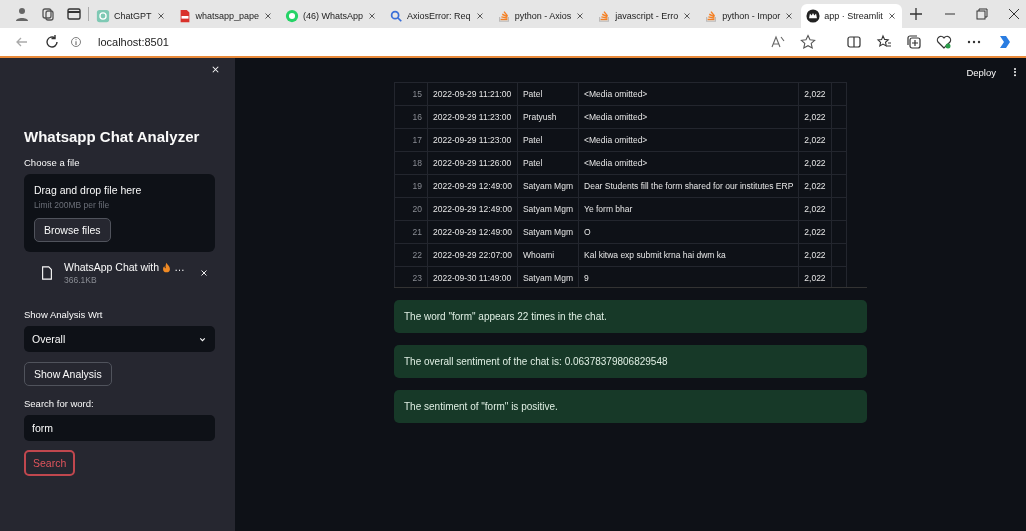 This screenshot has width=1026, height=531. Describe the element at coordinates (119, 339) in the screenshot. I see `analysis-select: Overall` at that location.